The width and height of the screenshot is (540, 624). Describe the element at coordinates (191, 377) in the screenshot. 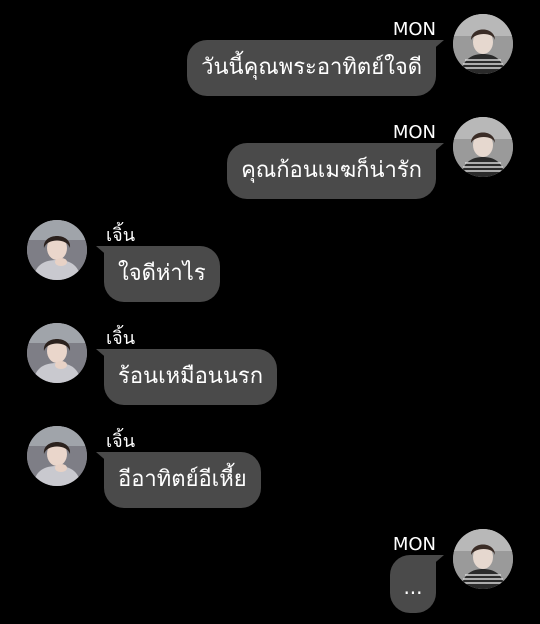

I see `message-bubble: ร้อนเหมือนนรก` at that location.